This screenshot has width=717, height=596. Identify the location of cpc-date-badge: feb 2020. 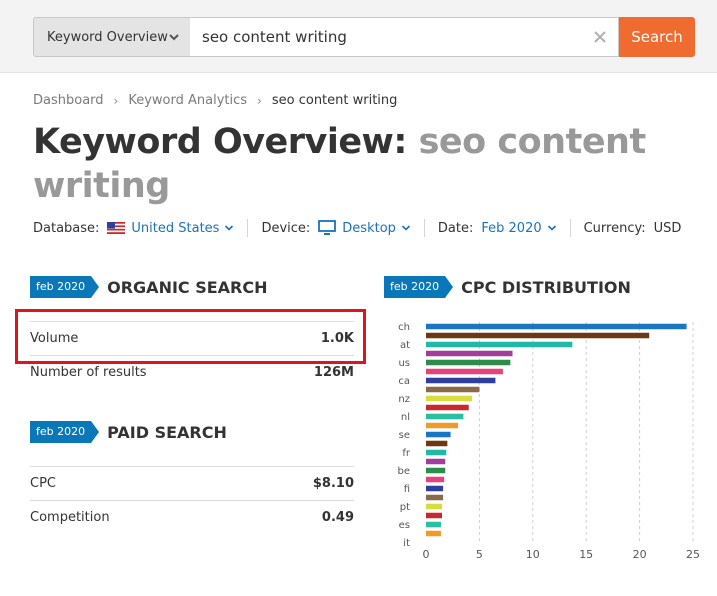
(419, 287).